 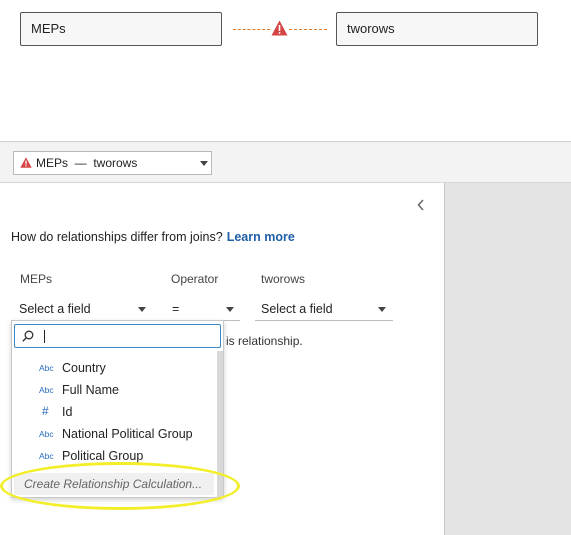 I want to click on right-field-underline, so click(x=324, y=320).